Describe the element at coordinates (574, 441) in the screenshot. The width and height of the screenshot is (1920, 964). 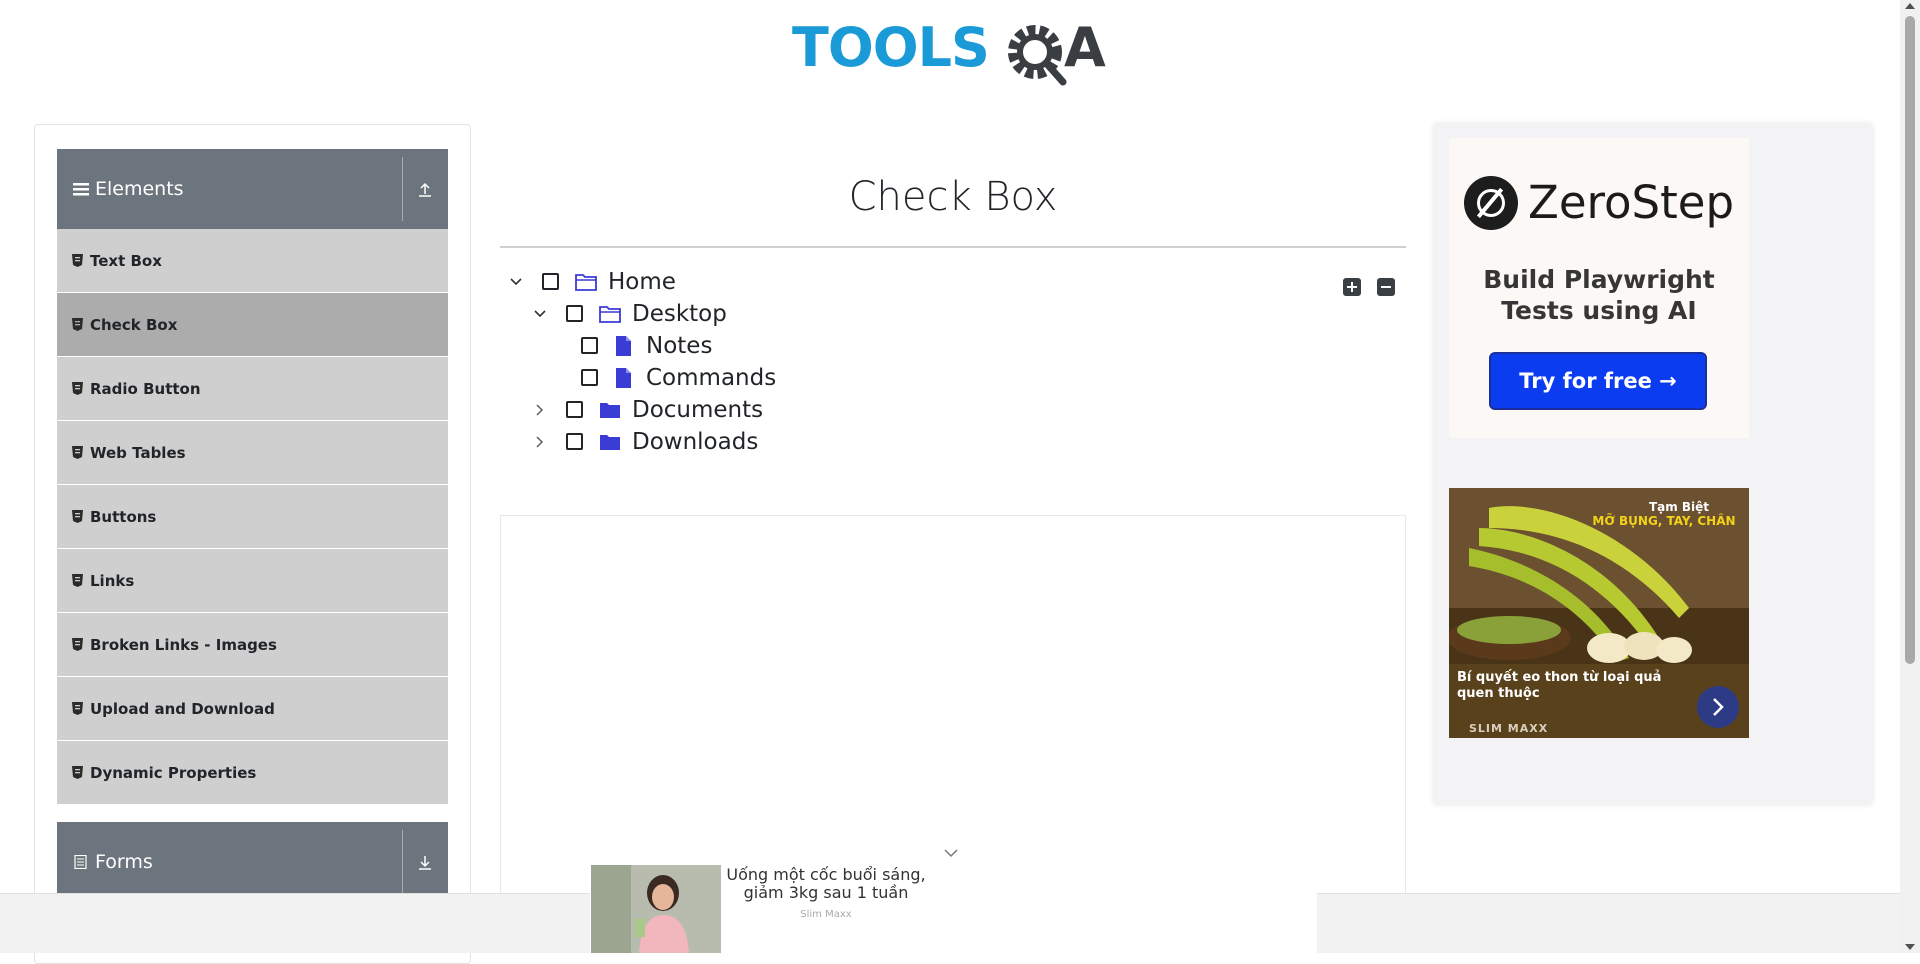
I see `checkbox-downloads` at that location.